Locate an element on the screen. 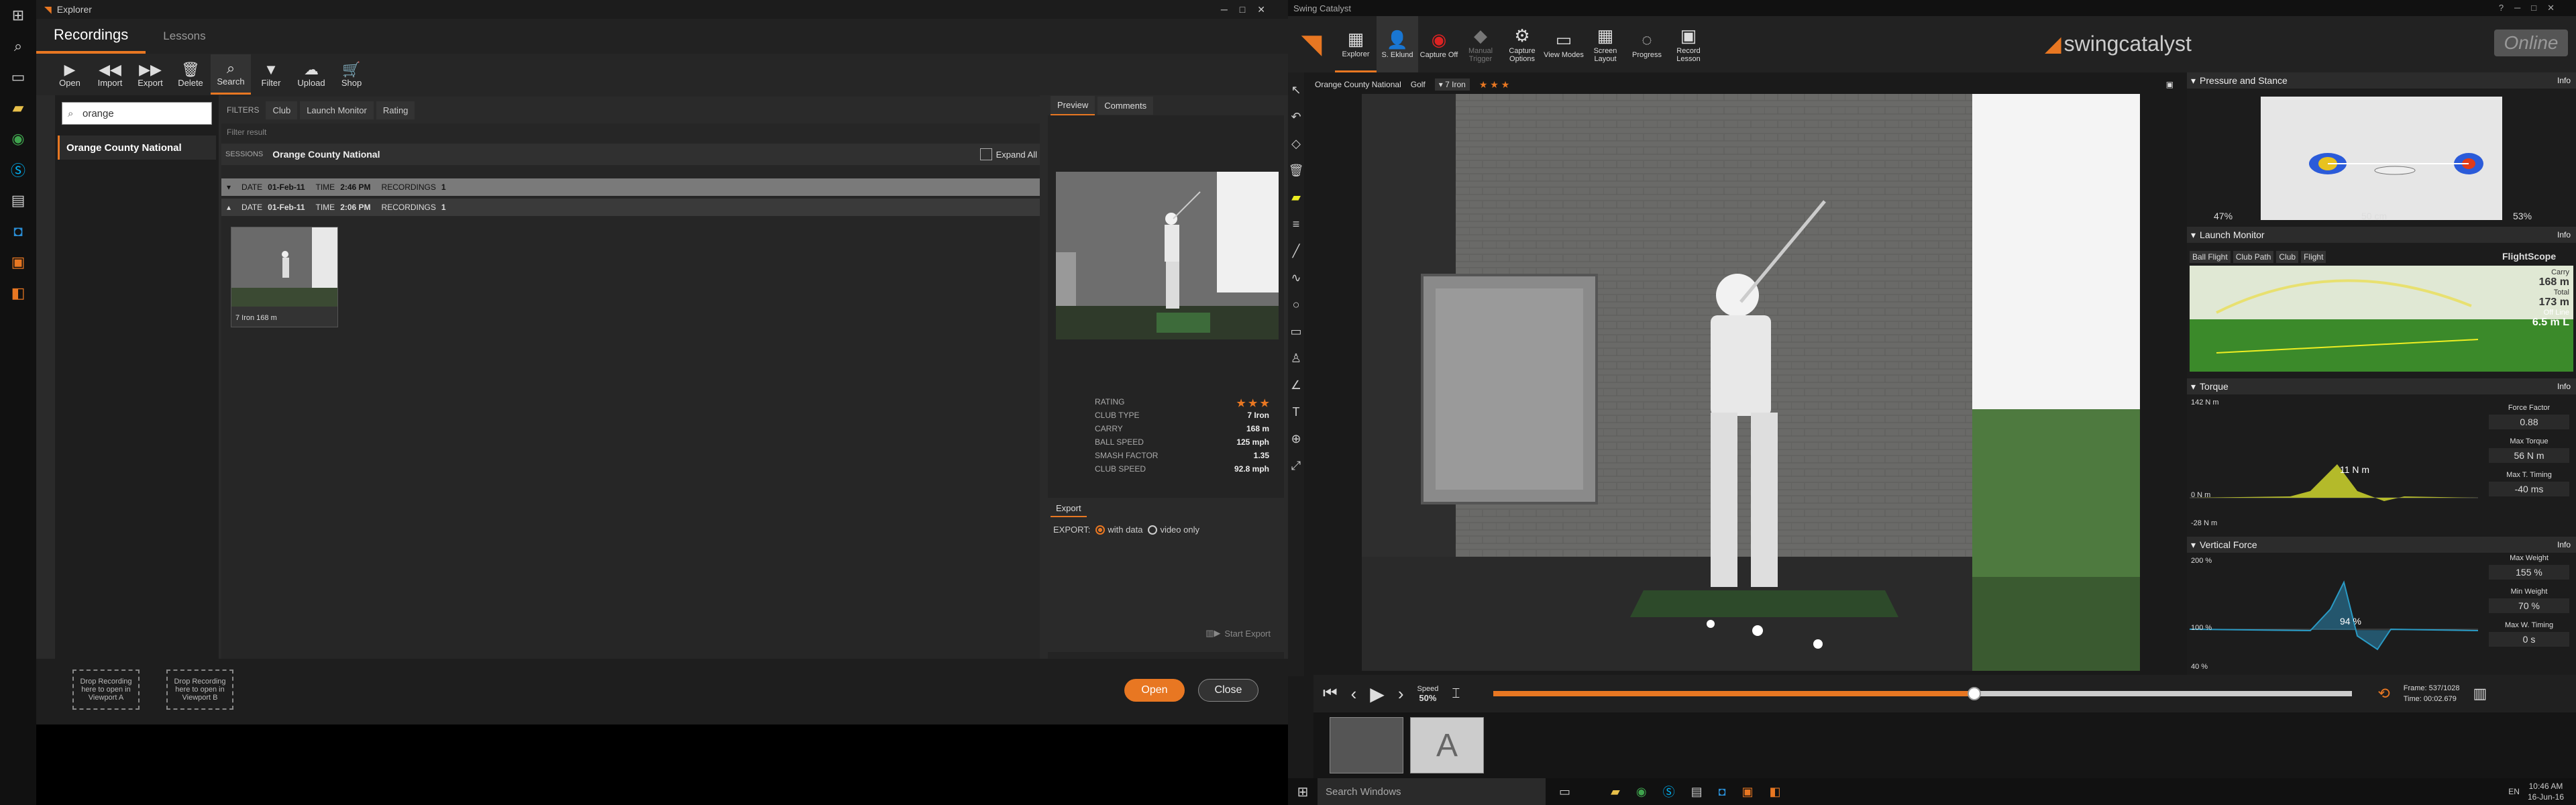 The image size is (2576, 805). export-button: ▶▶ Export is located at coordinates (150, 74).